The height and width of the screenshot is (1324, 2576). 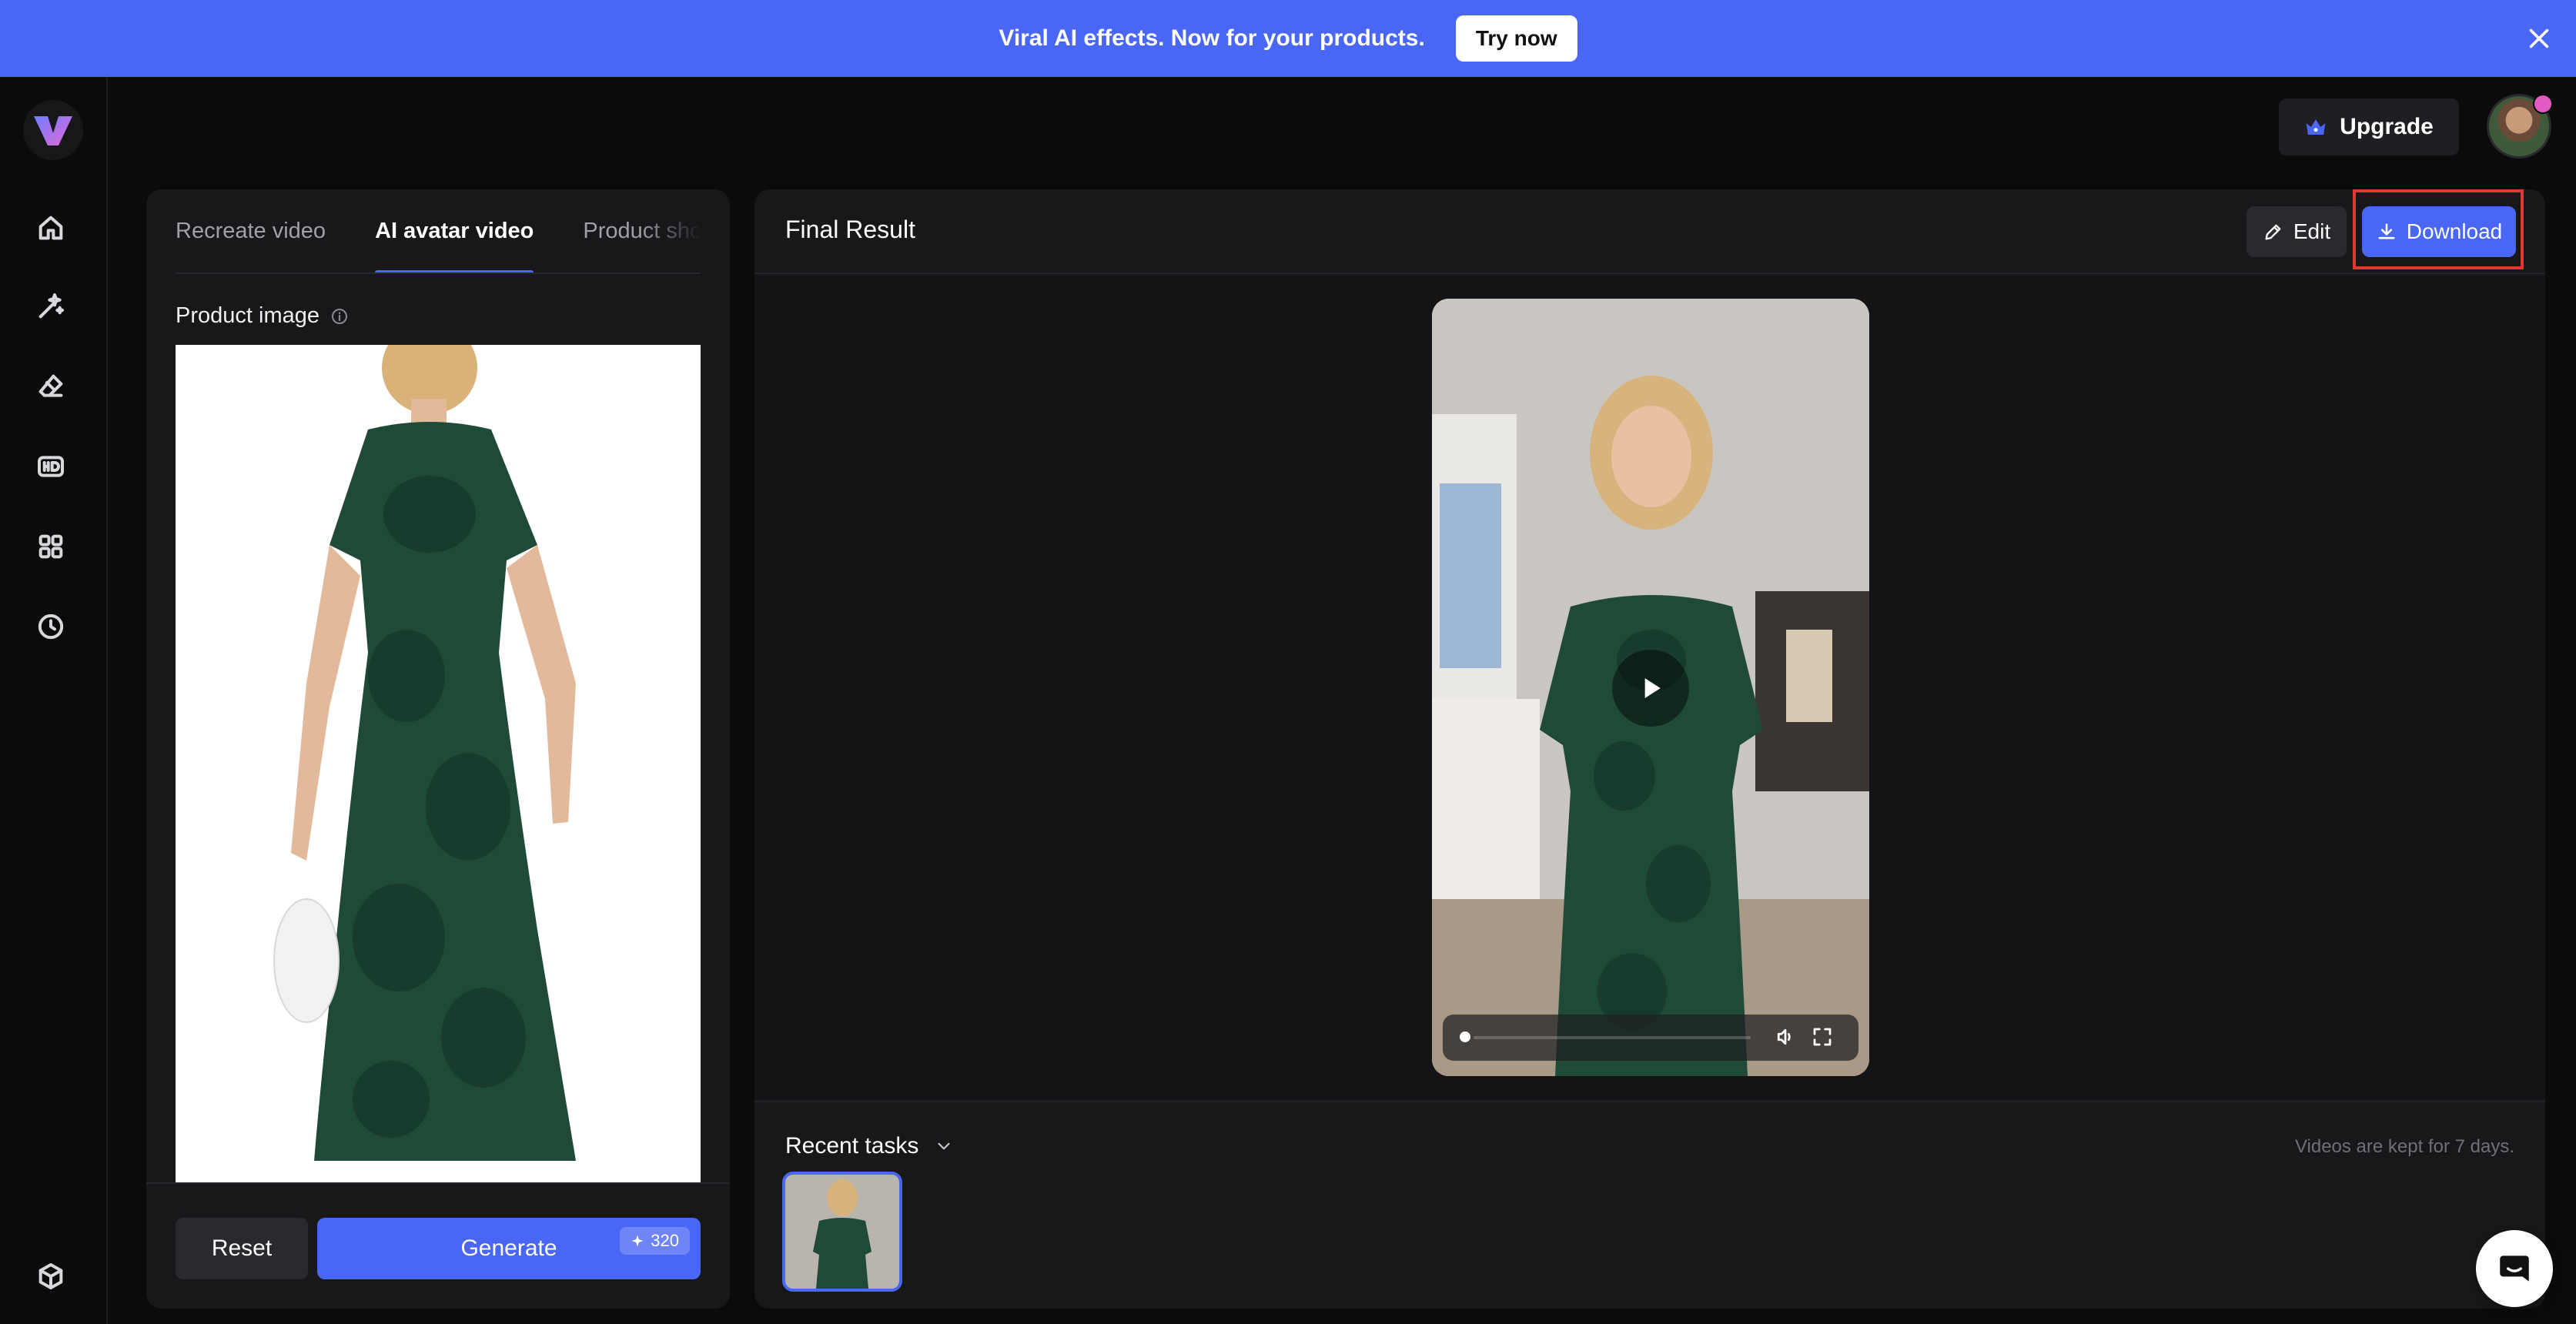 I want to click on edit-button: Edit, so click(x=2297, y=231).